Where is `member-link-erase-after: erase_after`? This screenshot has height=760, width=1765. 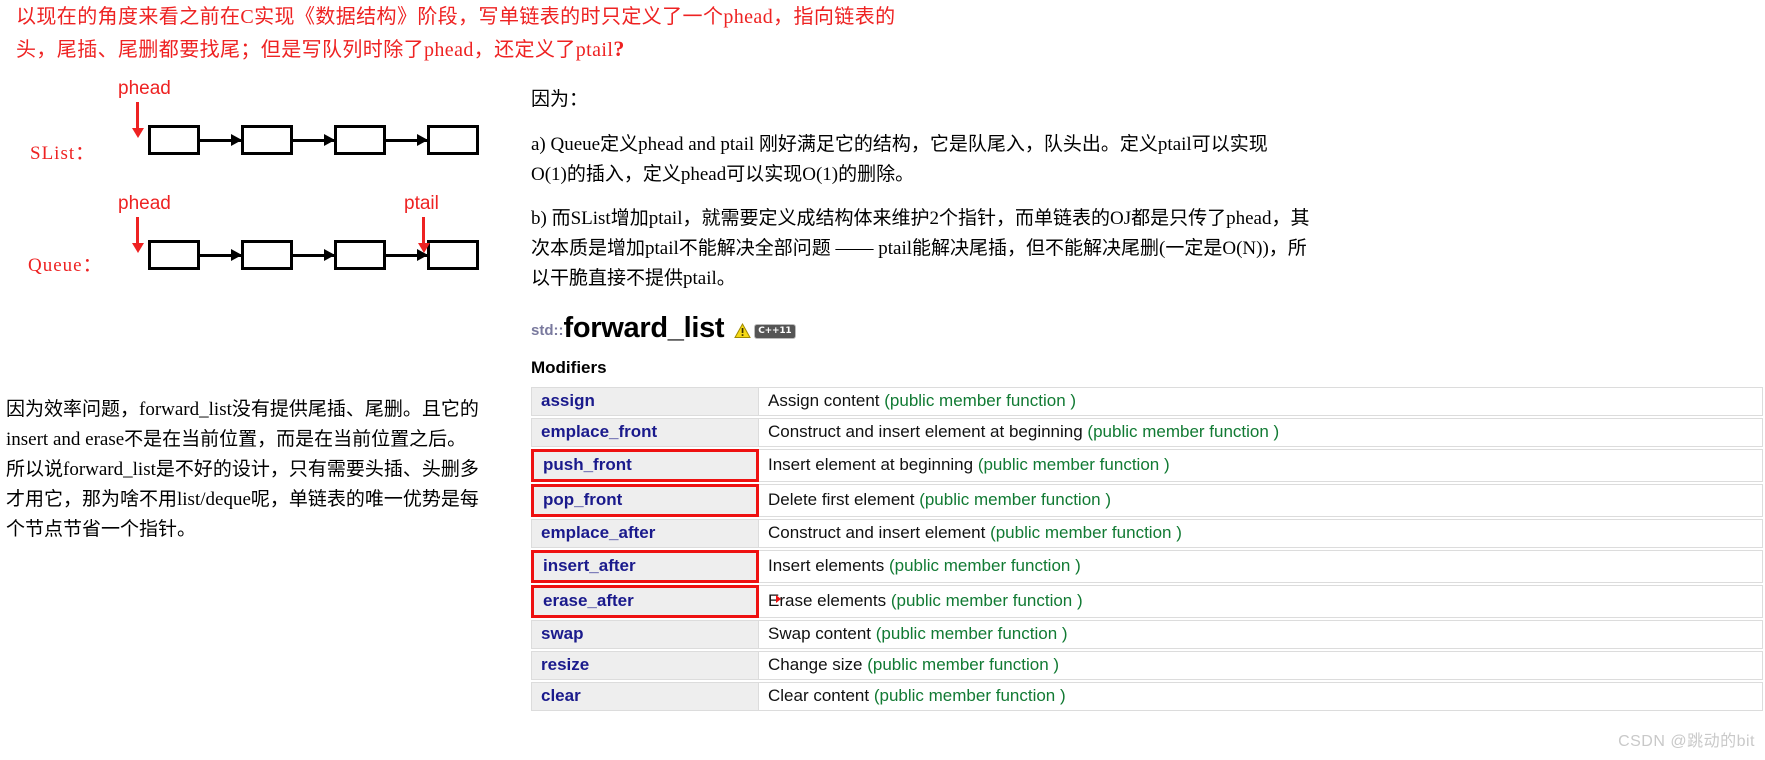 member-link-erase-after: erase_after is located at coordinates (645, 601).